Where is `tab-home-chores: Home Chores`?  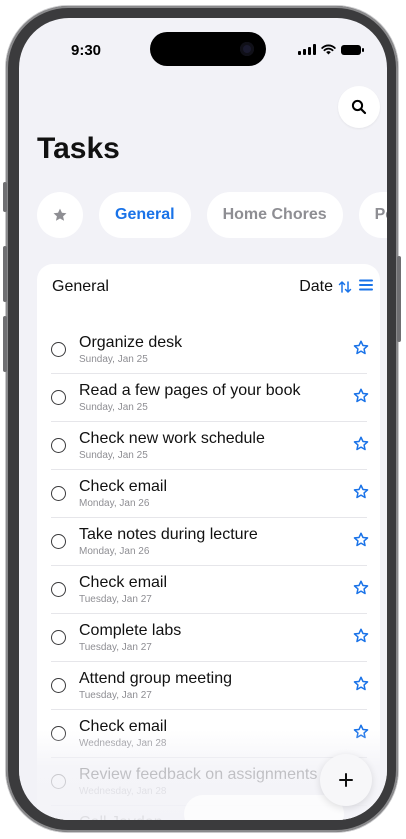
tab-home-chores: Home Chores is located at coordinates (274, 215).